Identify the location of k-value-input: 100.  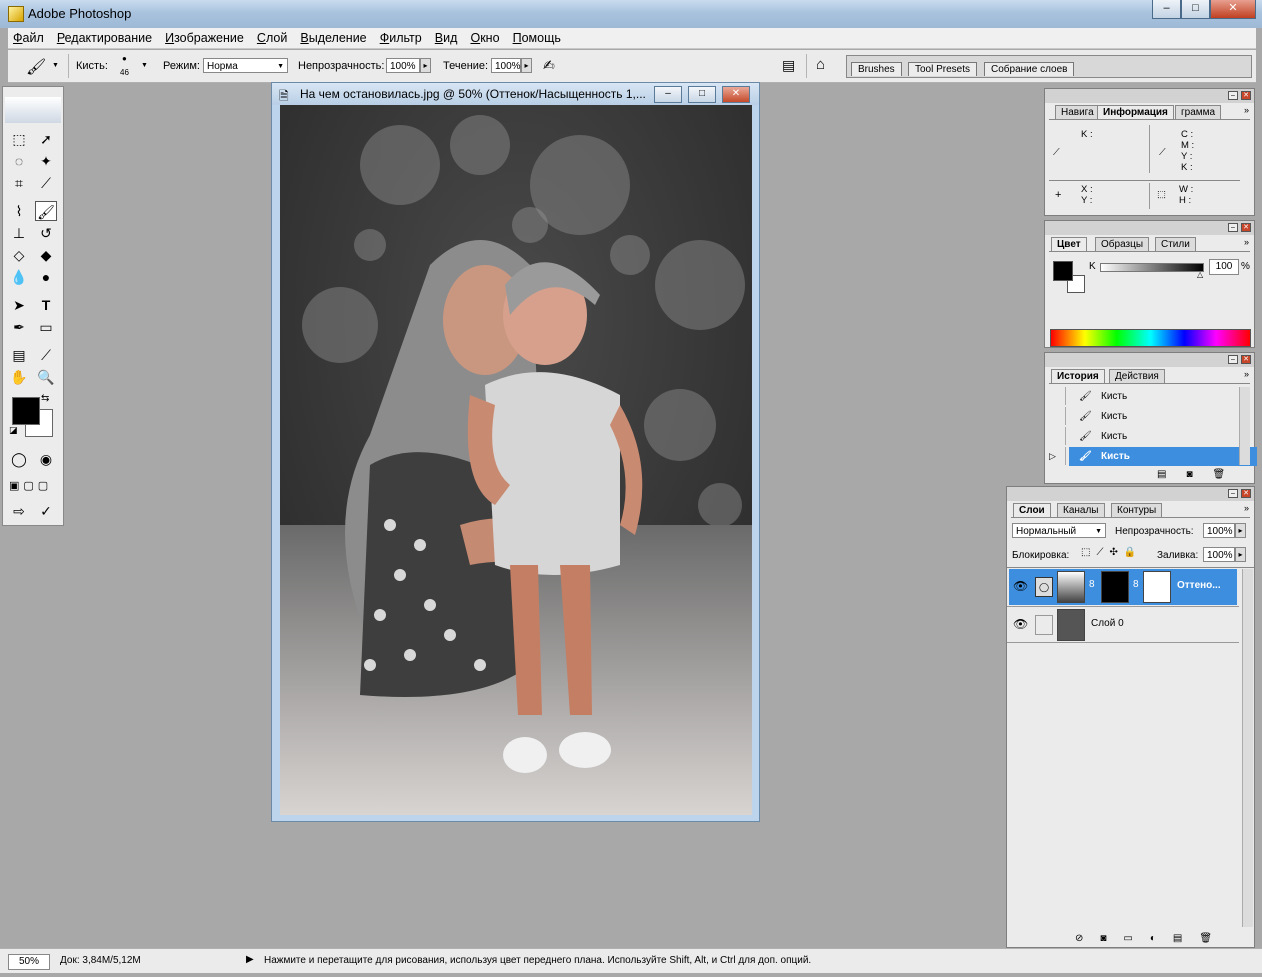
(1224, 267).